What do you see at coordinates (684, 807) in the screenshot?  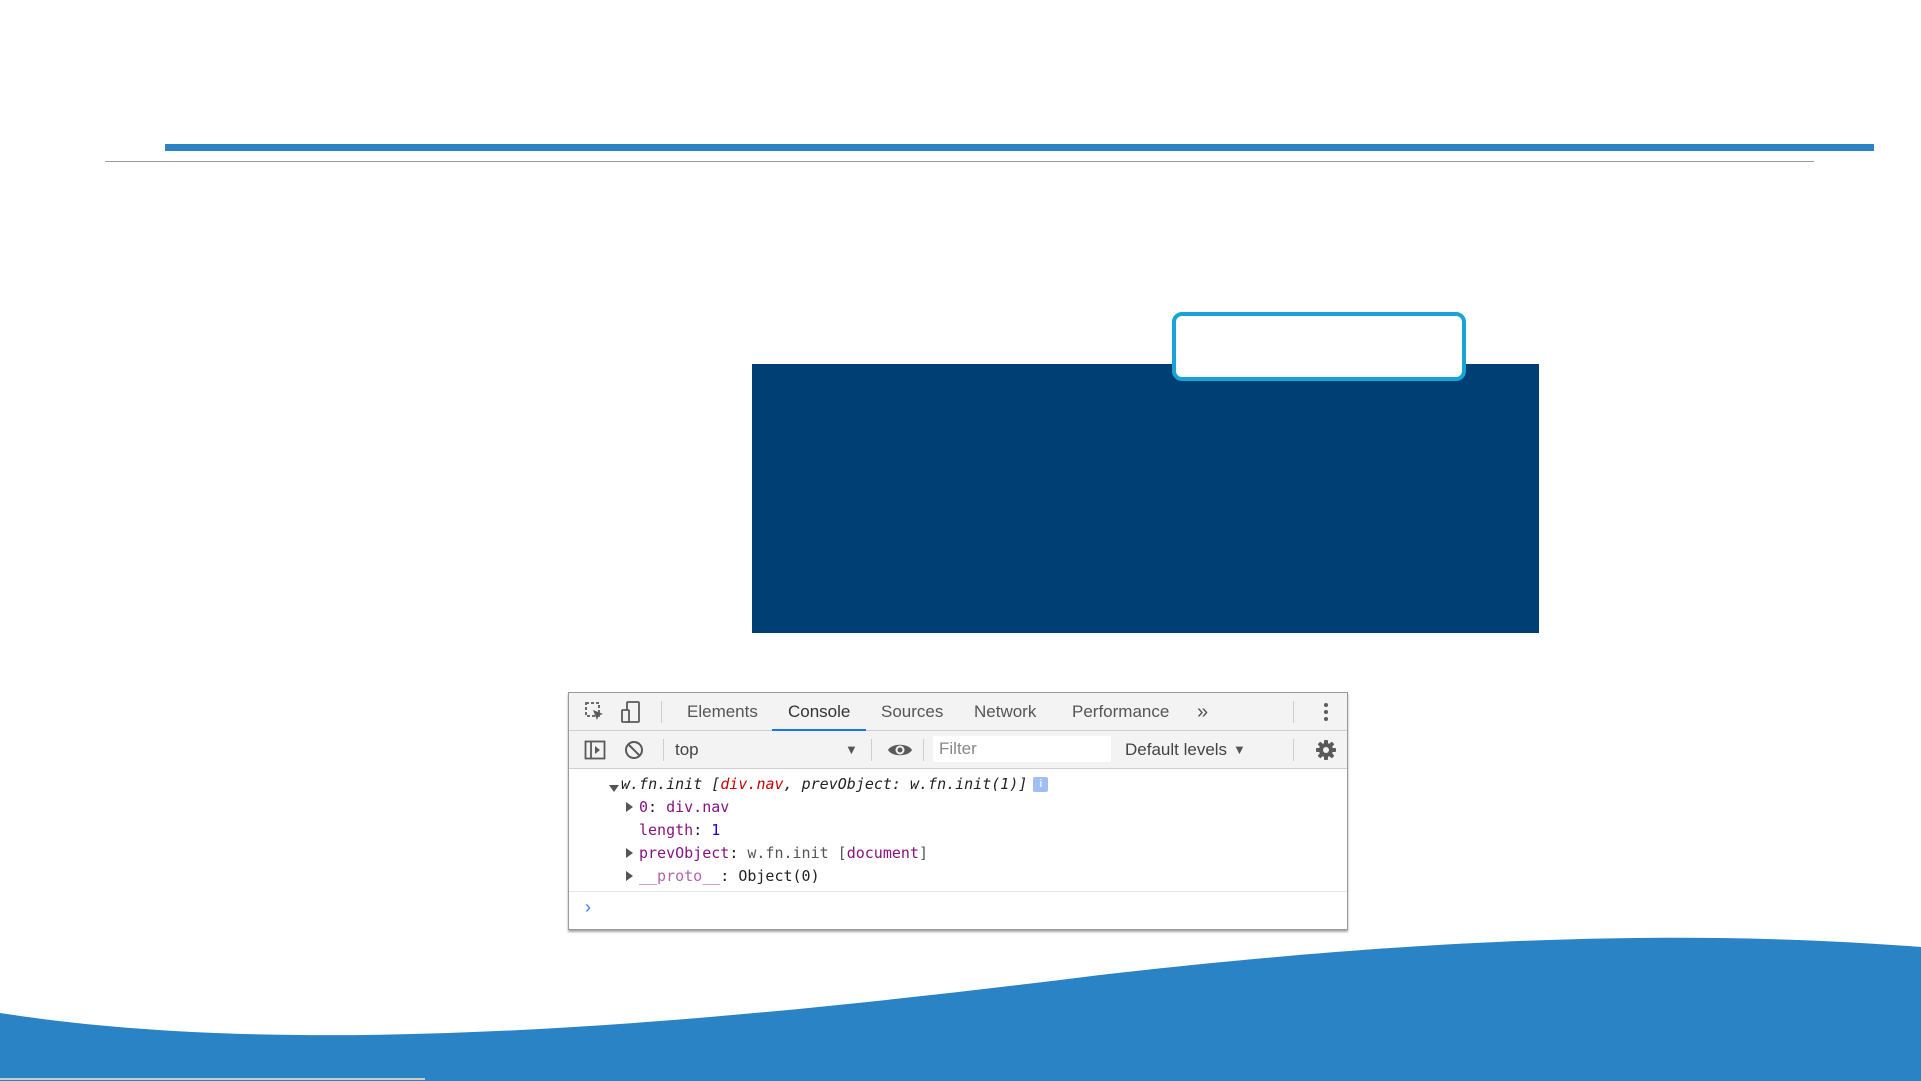 I see `console-line-property: 0: div.nav` at bounding box center [684, 807].